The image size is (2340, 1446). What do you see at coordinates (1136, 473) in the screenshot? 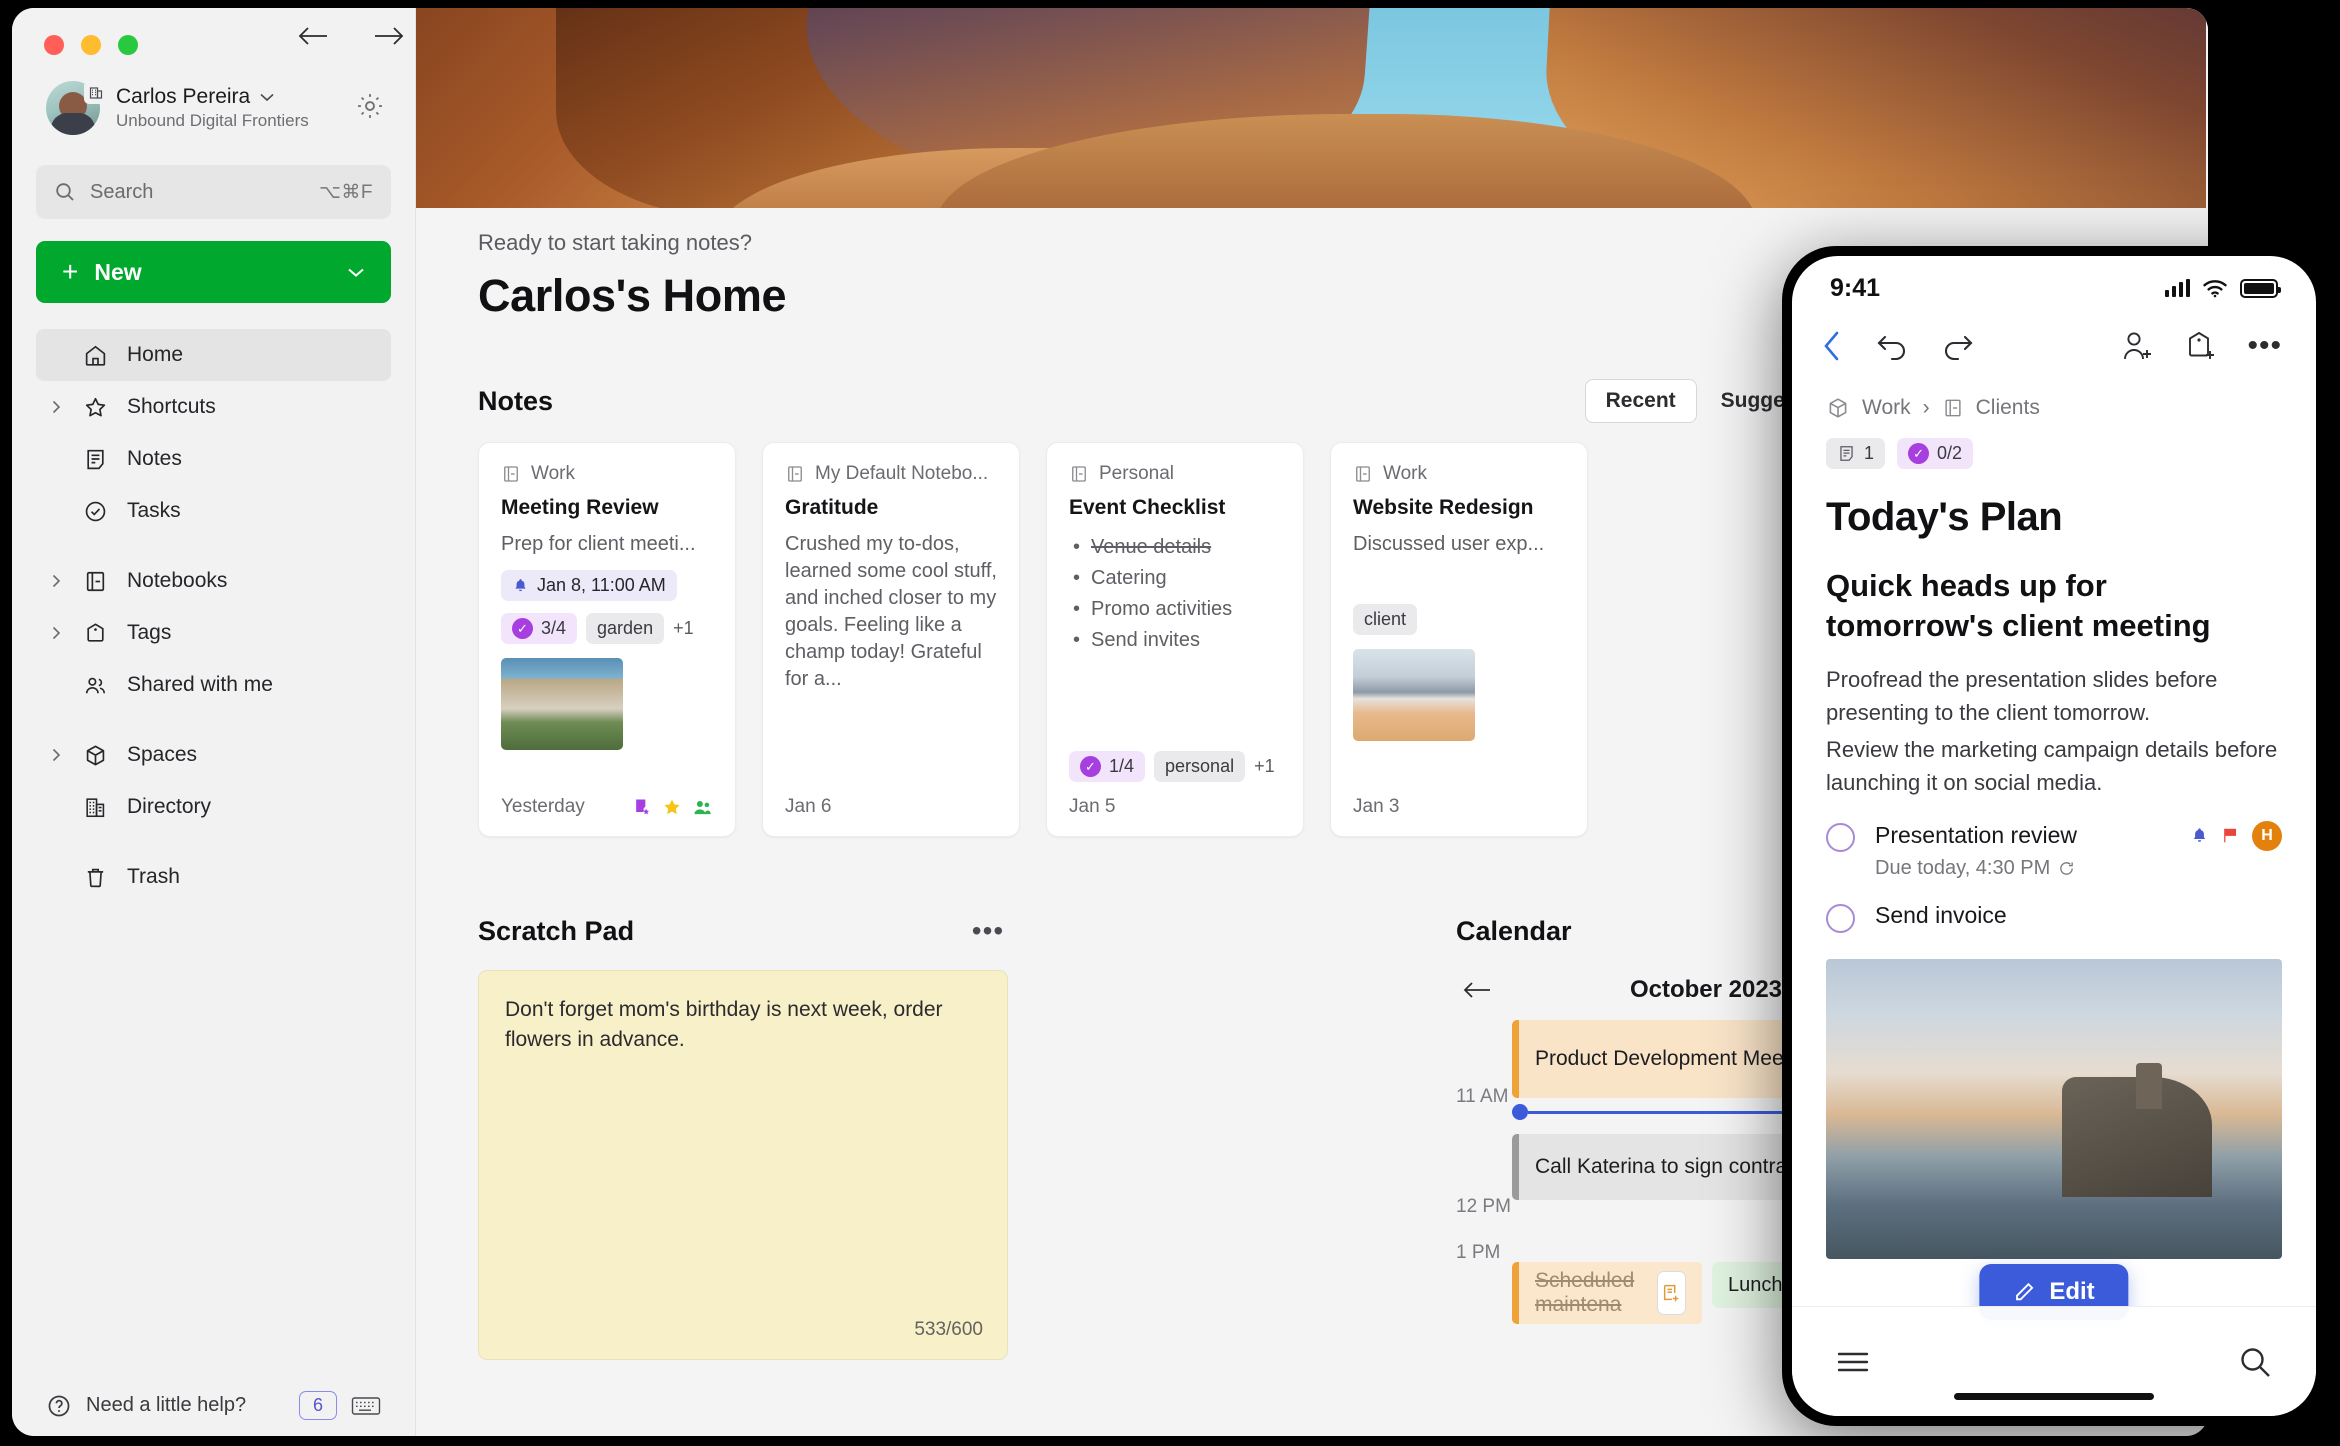
I see `note-notebook-label: Personal` at bounding box center [1136, 473].